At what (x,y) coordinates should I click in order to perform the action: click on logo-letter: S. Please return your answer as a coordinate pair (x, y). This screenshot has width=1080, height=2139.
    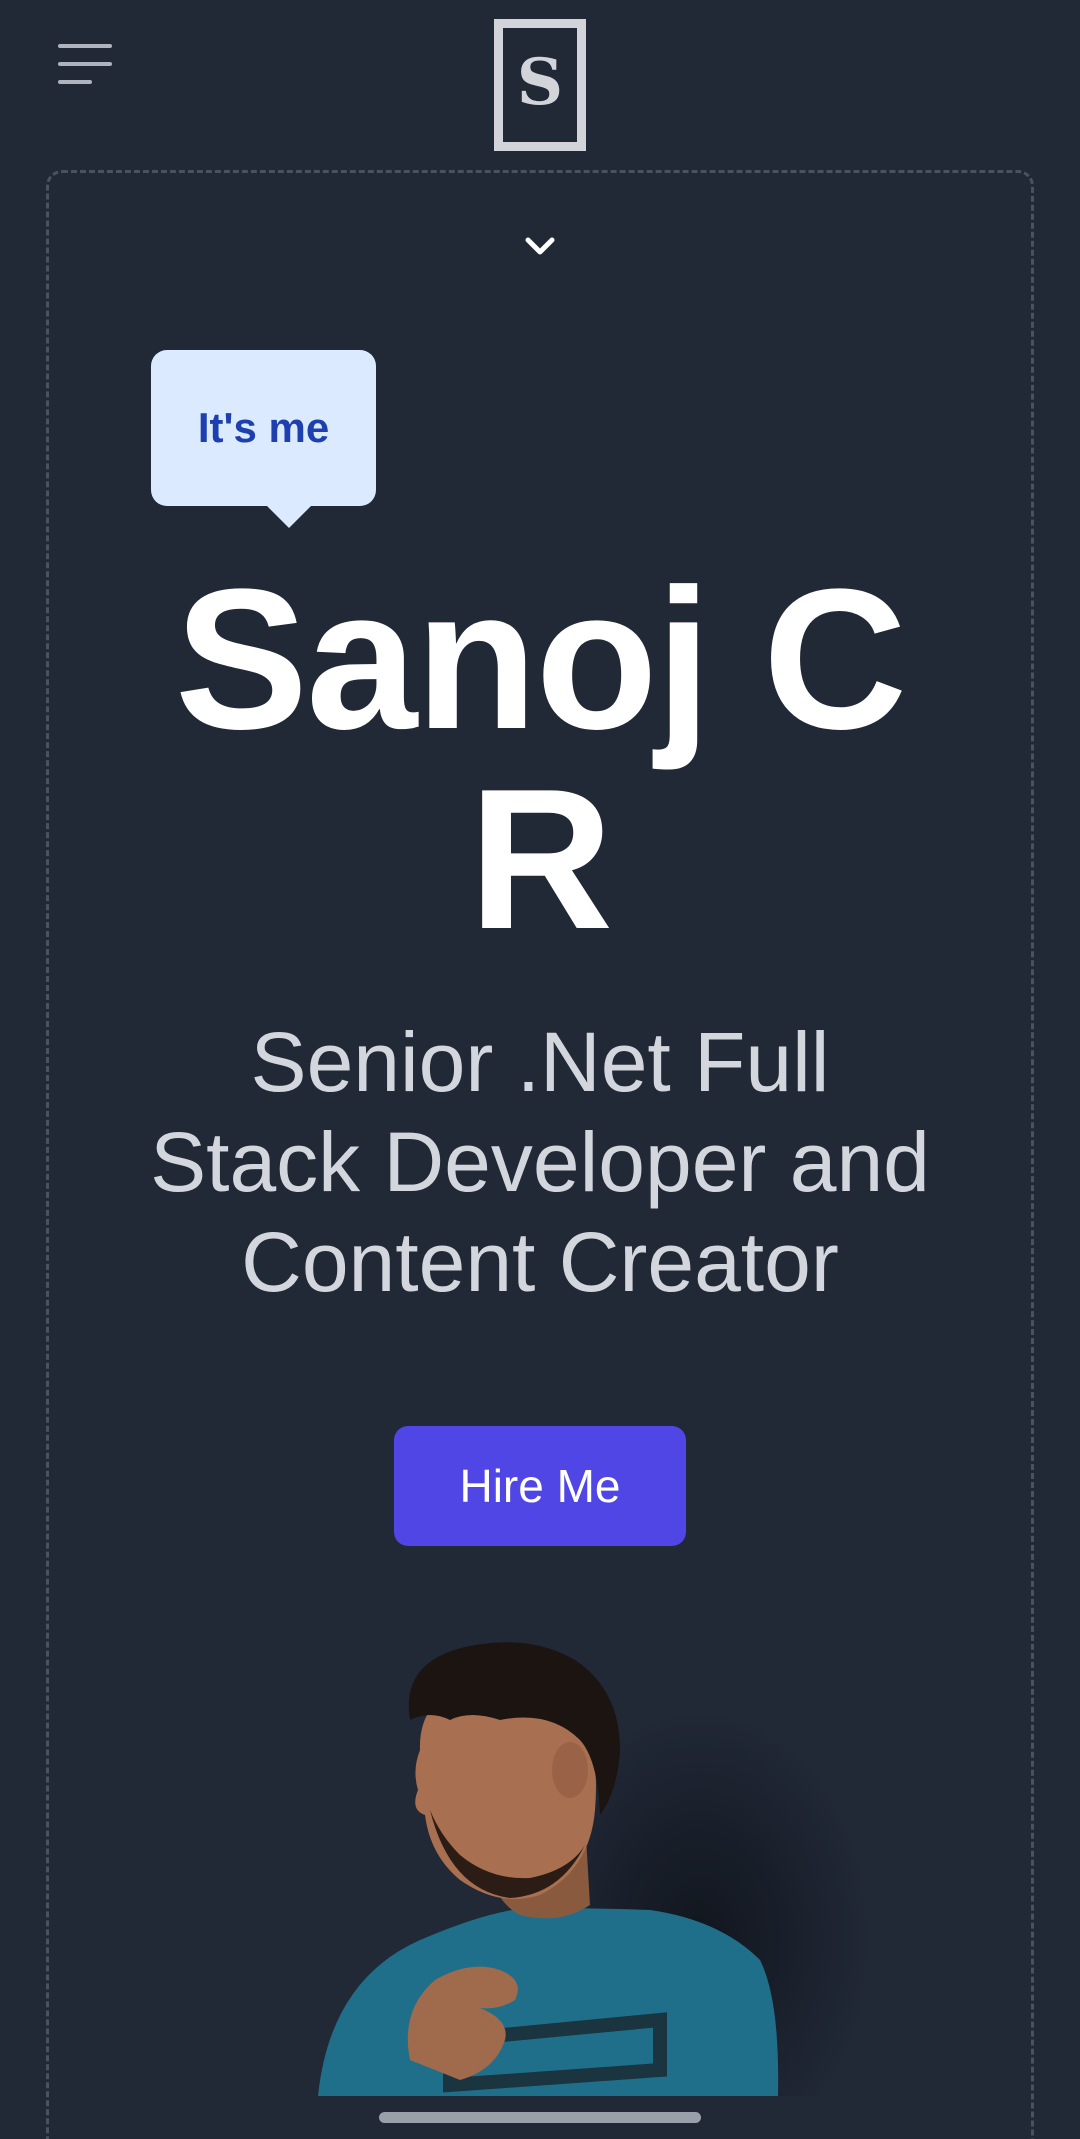
    Looking at the image, I should click on (540, 82).